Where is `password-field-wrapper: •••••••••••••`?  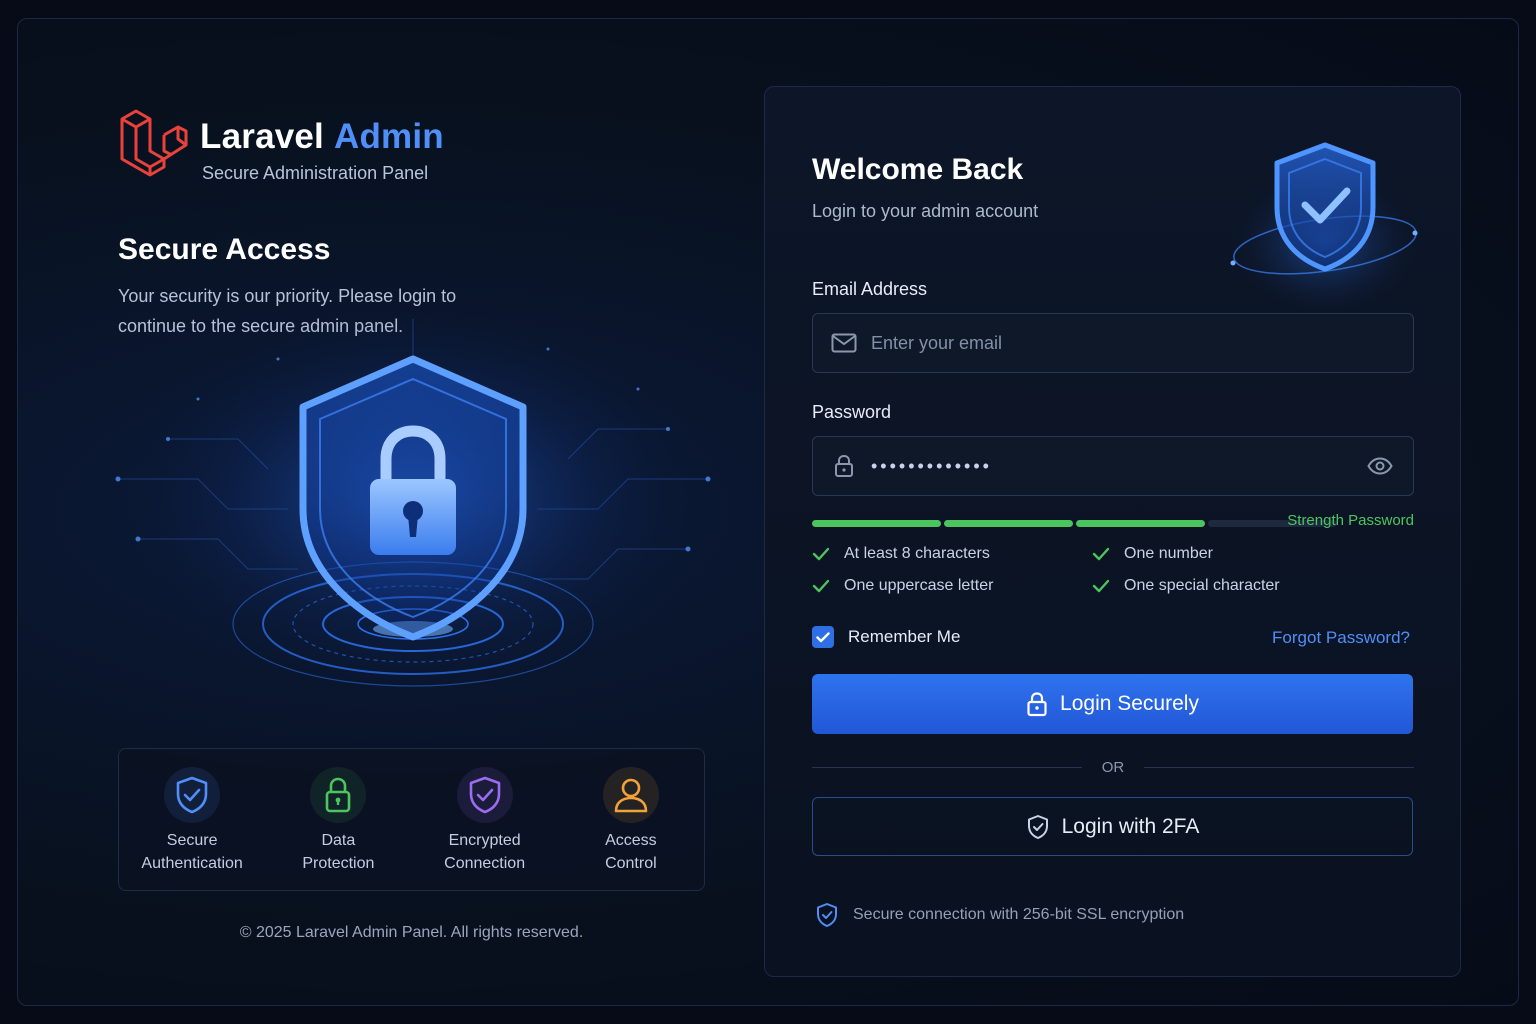
password-field-wrapper: ••••••••••••• is located at coordinates (1113, 466).